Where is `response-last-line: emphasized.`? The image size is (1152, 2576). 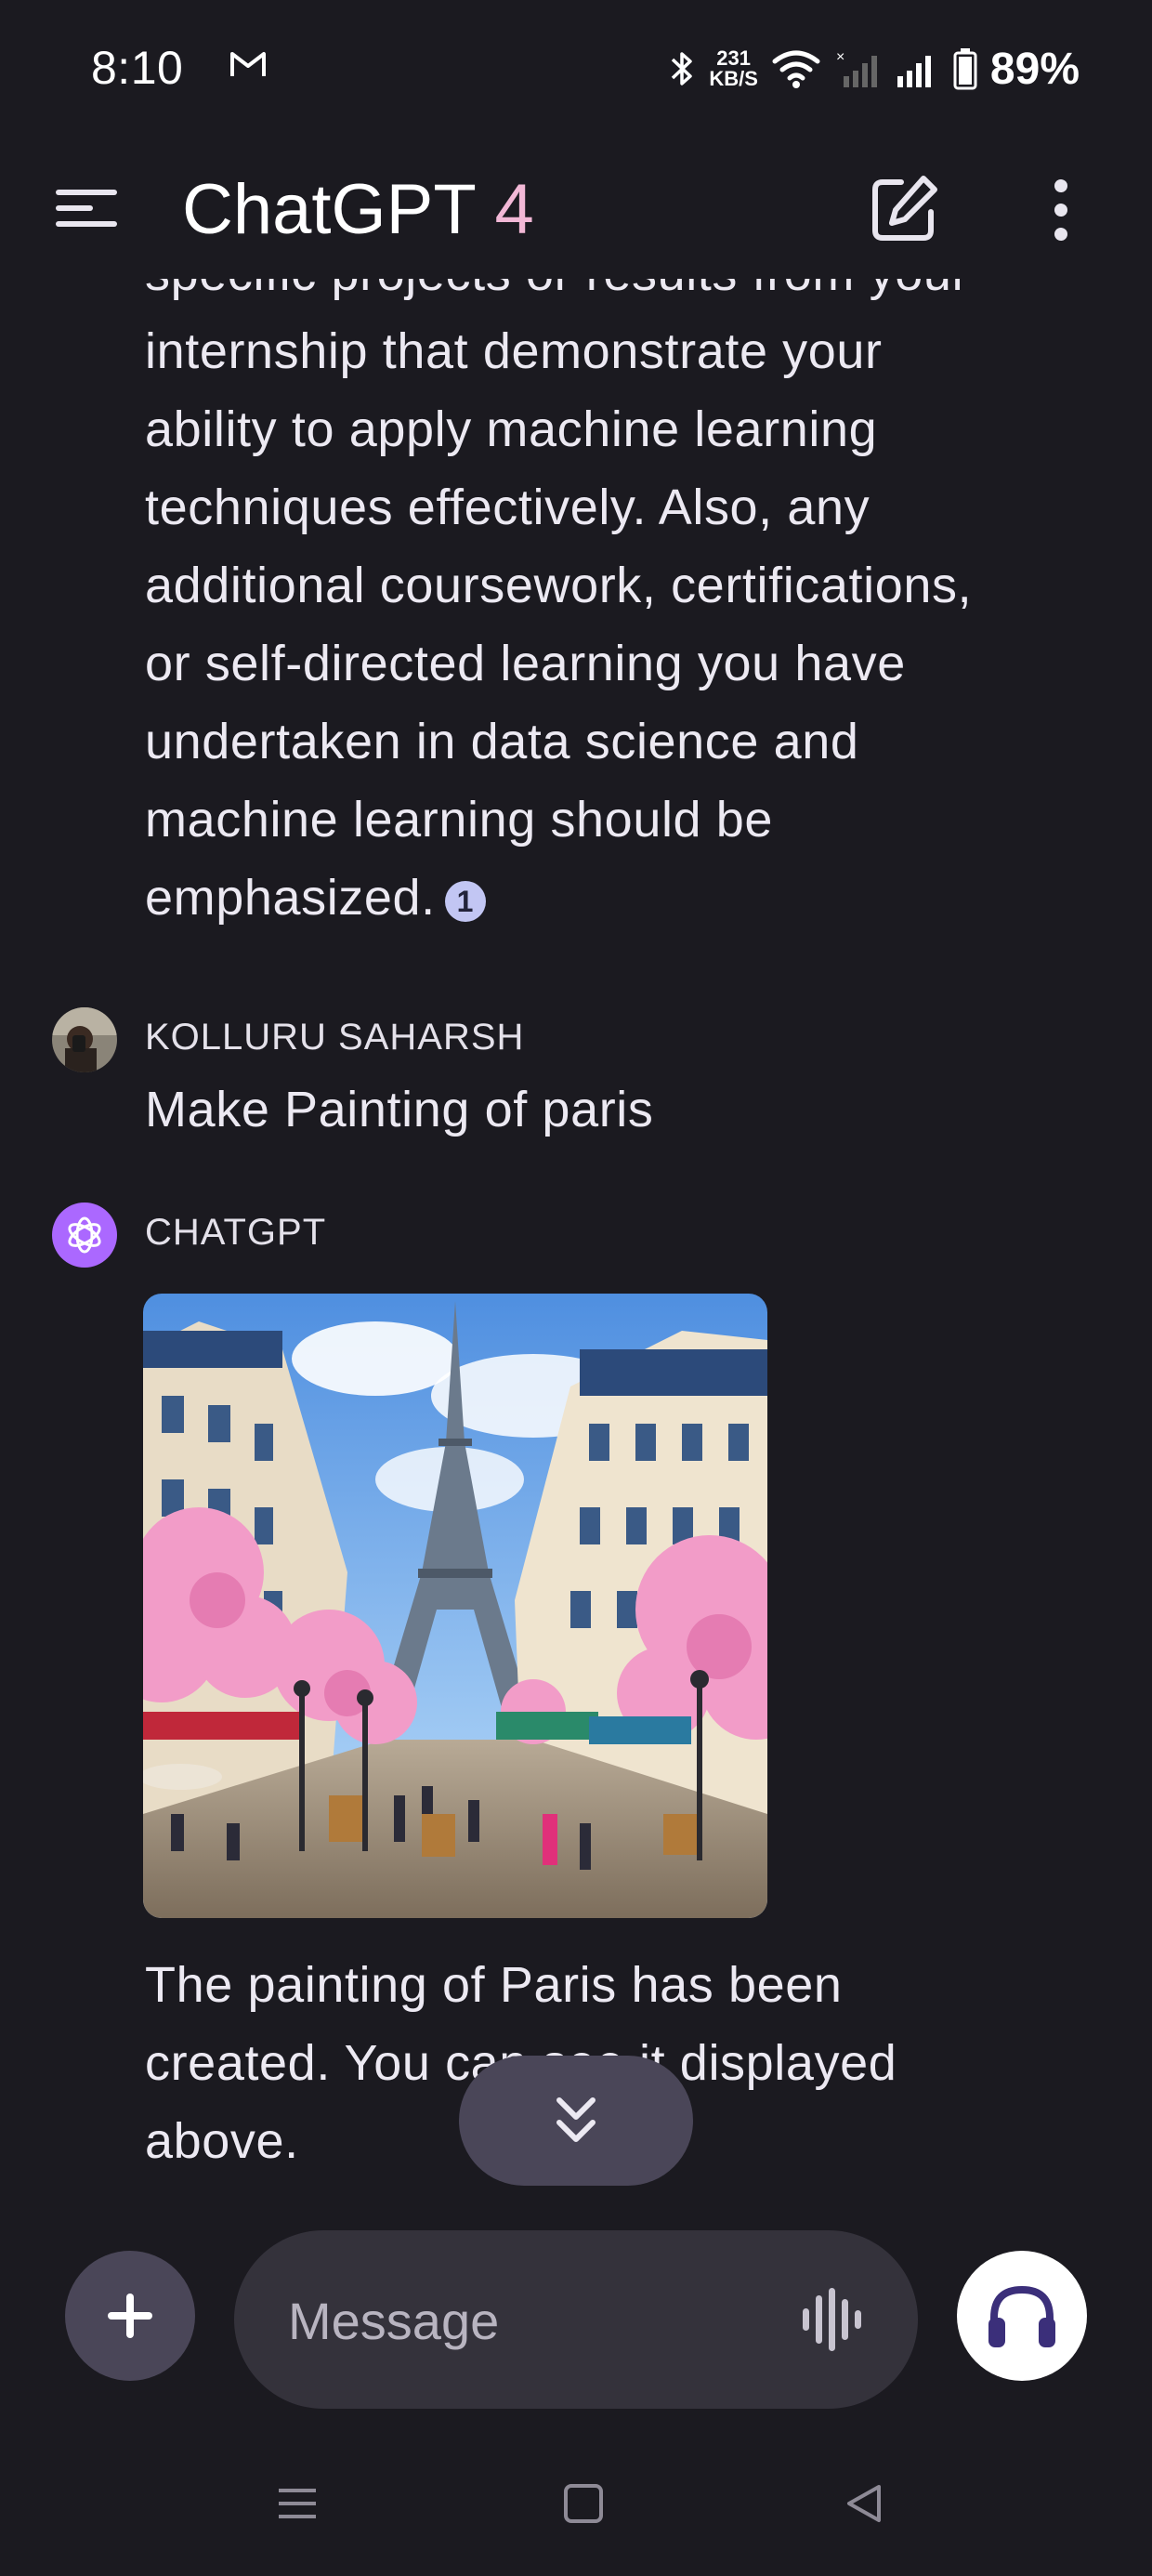
response-last-line: emphasized. is located at coordinates (290, 898).